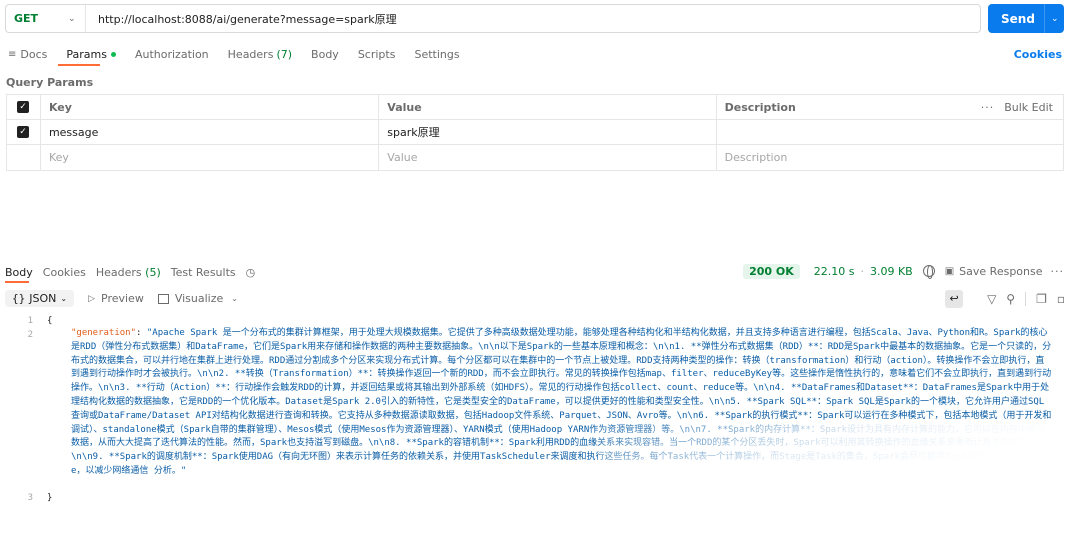 The width and height of the screenshot is (1080, 542). Describe the element at coordinates (86, 54) in the screenshot. I see `tab-label: Params` at that location.